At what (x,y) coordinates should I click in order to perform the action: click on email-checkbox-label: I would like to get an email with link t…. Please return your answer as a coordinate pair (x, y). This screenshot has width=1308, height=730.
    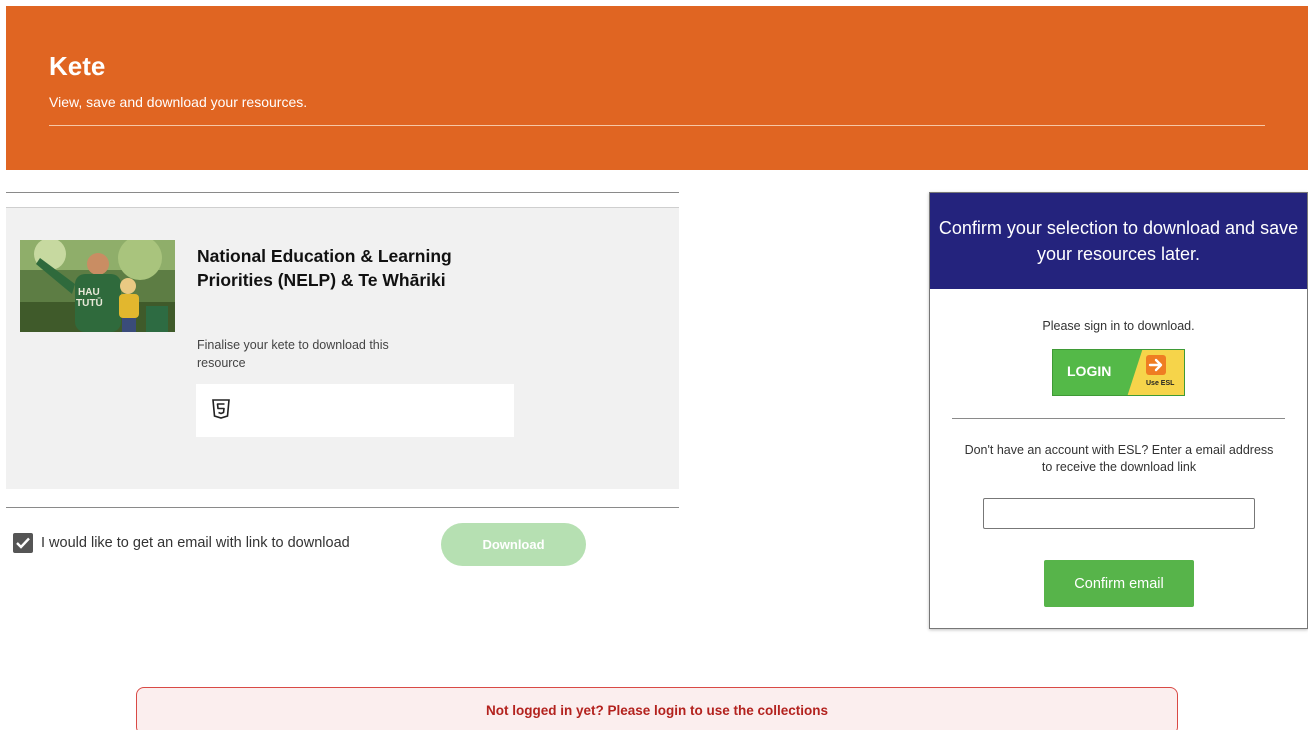
    Looking at the image, I should click on (195, 543).